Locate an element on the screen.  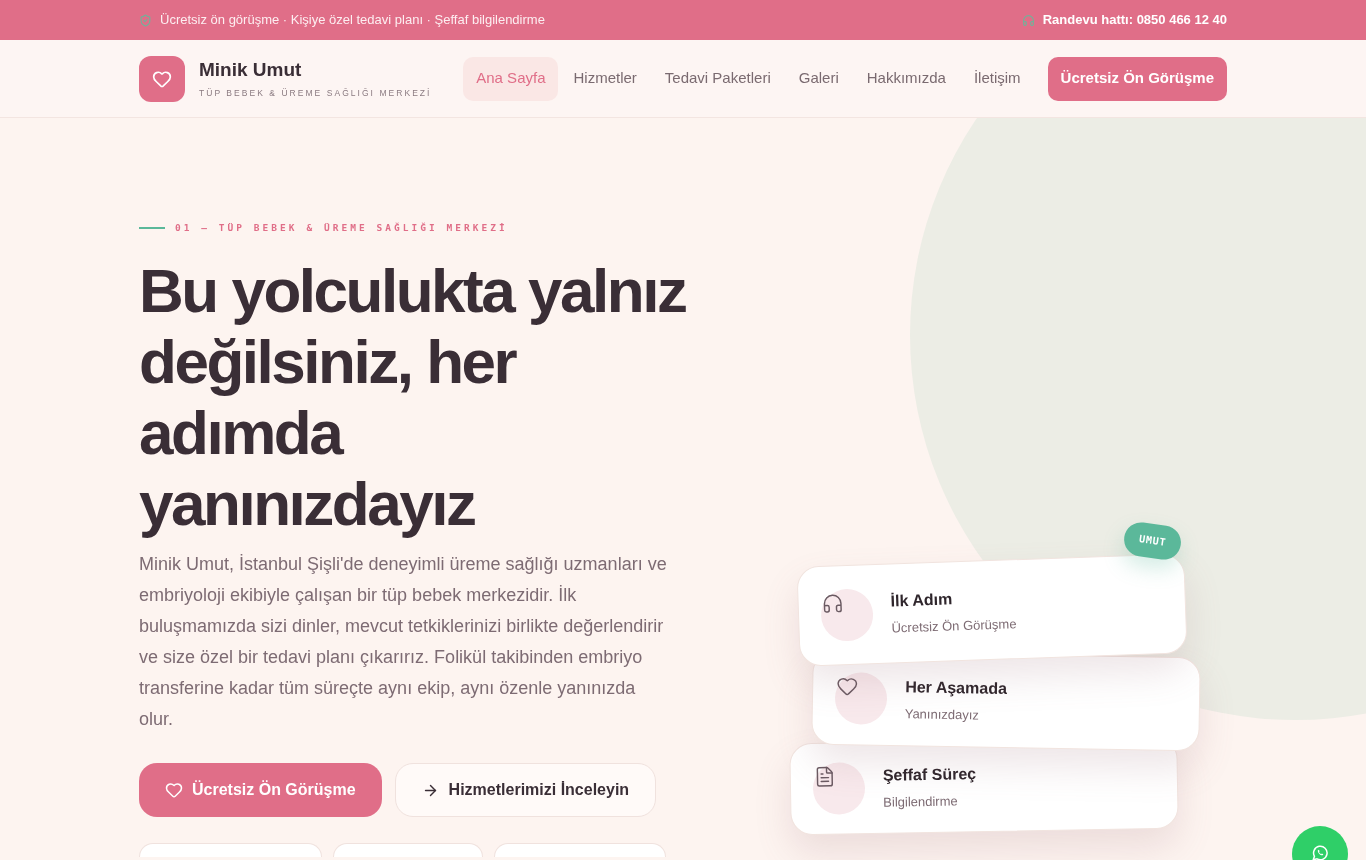
brand-subtitle: TÜP BEBEK & ÜREME SAĞLIĞI MERKEZİ is located at coordinates (315, 93).